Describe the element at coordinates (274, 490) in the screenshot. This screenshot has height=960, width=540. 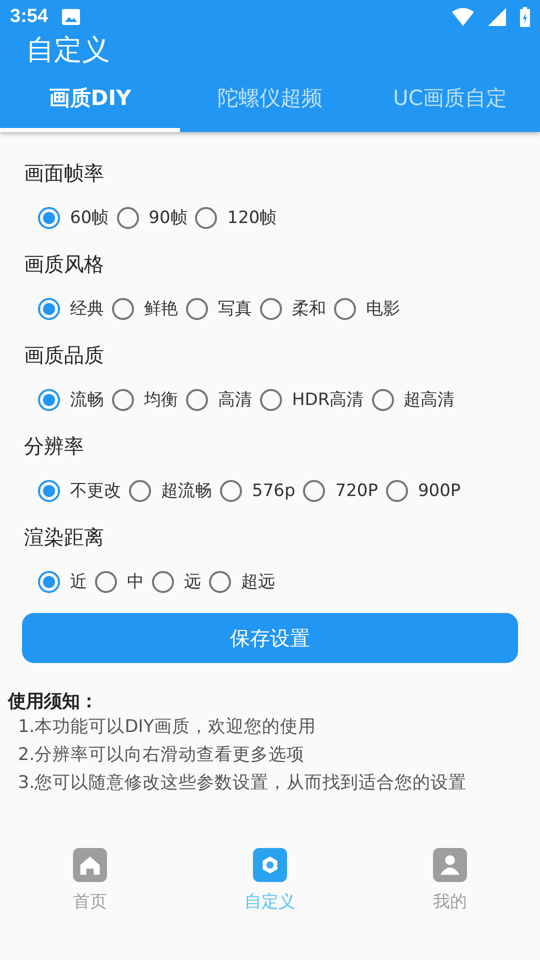
I see `radio-label: 576p` at that location.